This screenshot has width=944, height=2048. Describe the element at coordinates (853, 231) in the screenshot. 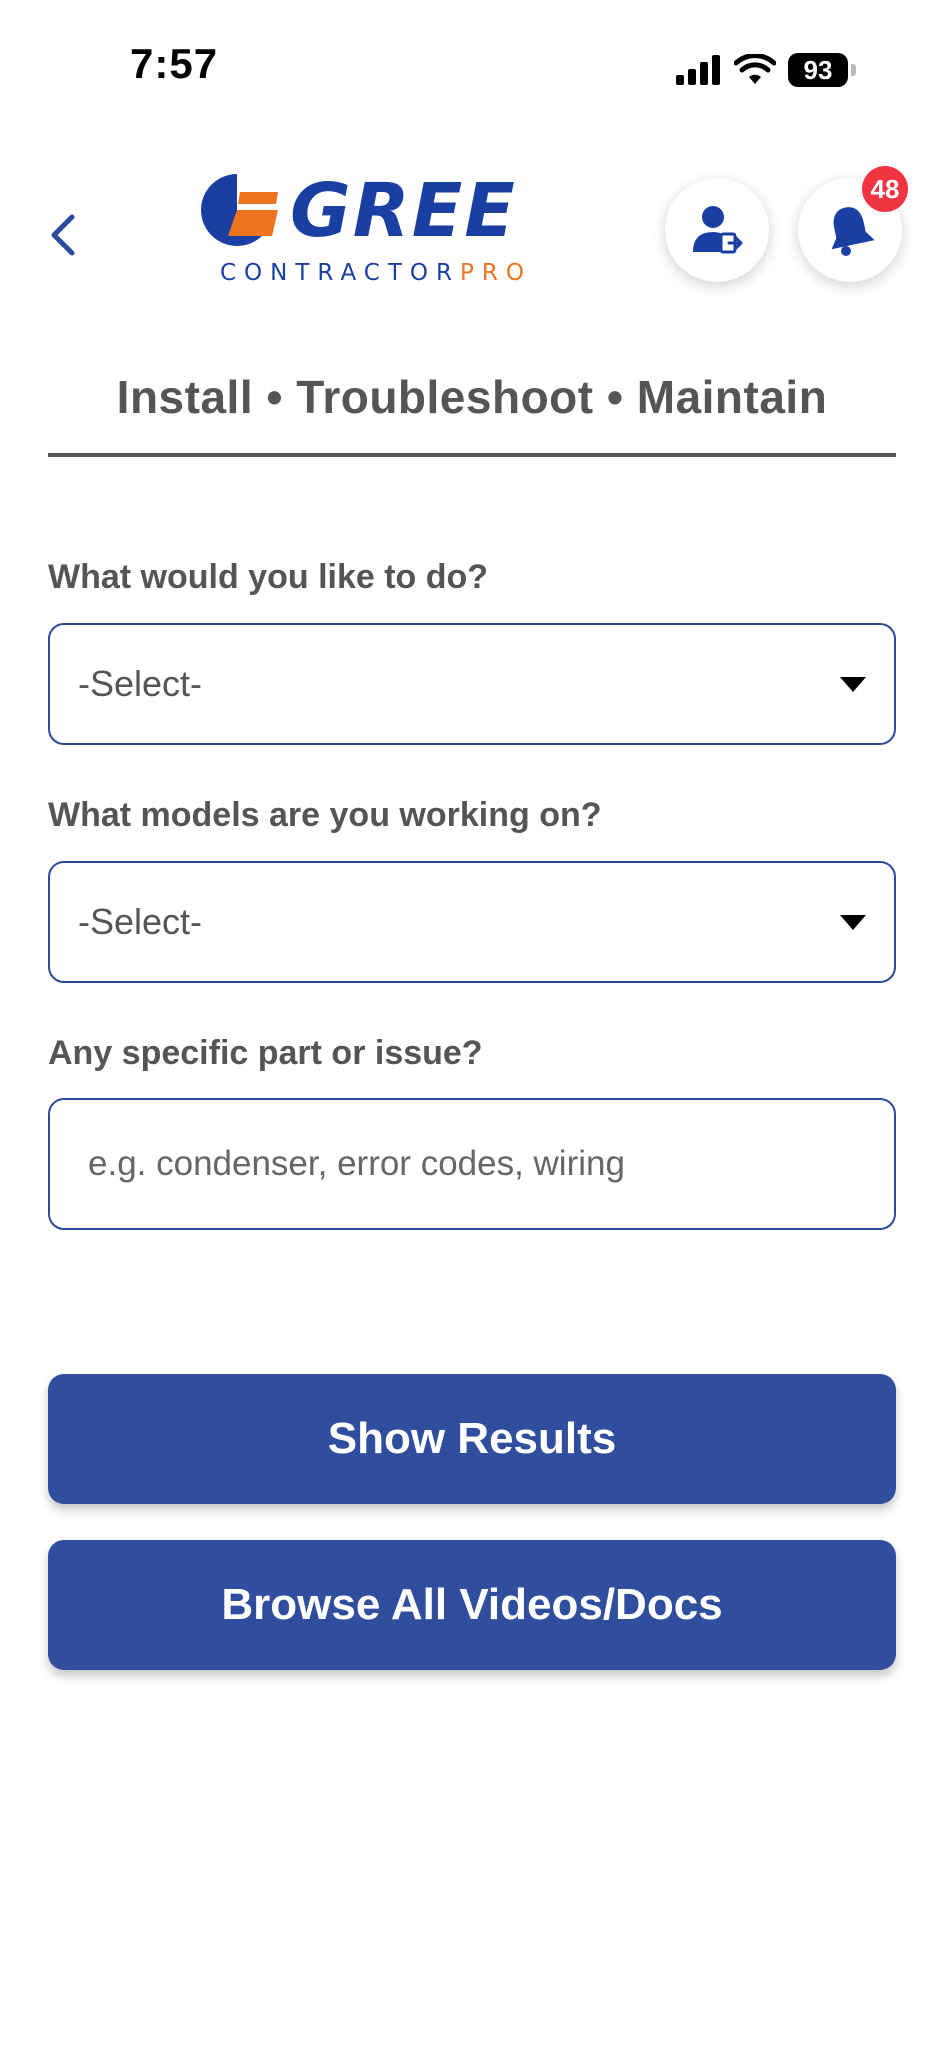

I see `bell-icon` at that location.